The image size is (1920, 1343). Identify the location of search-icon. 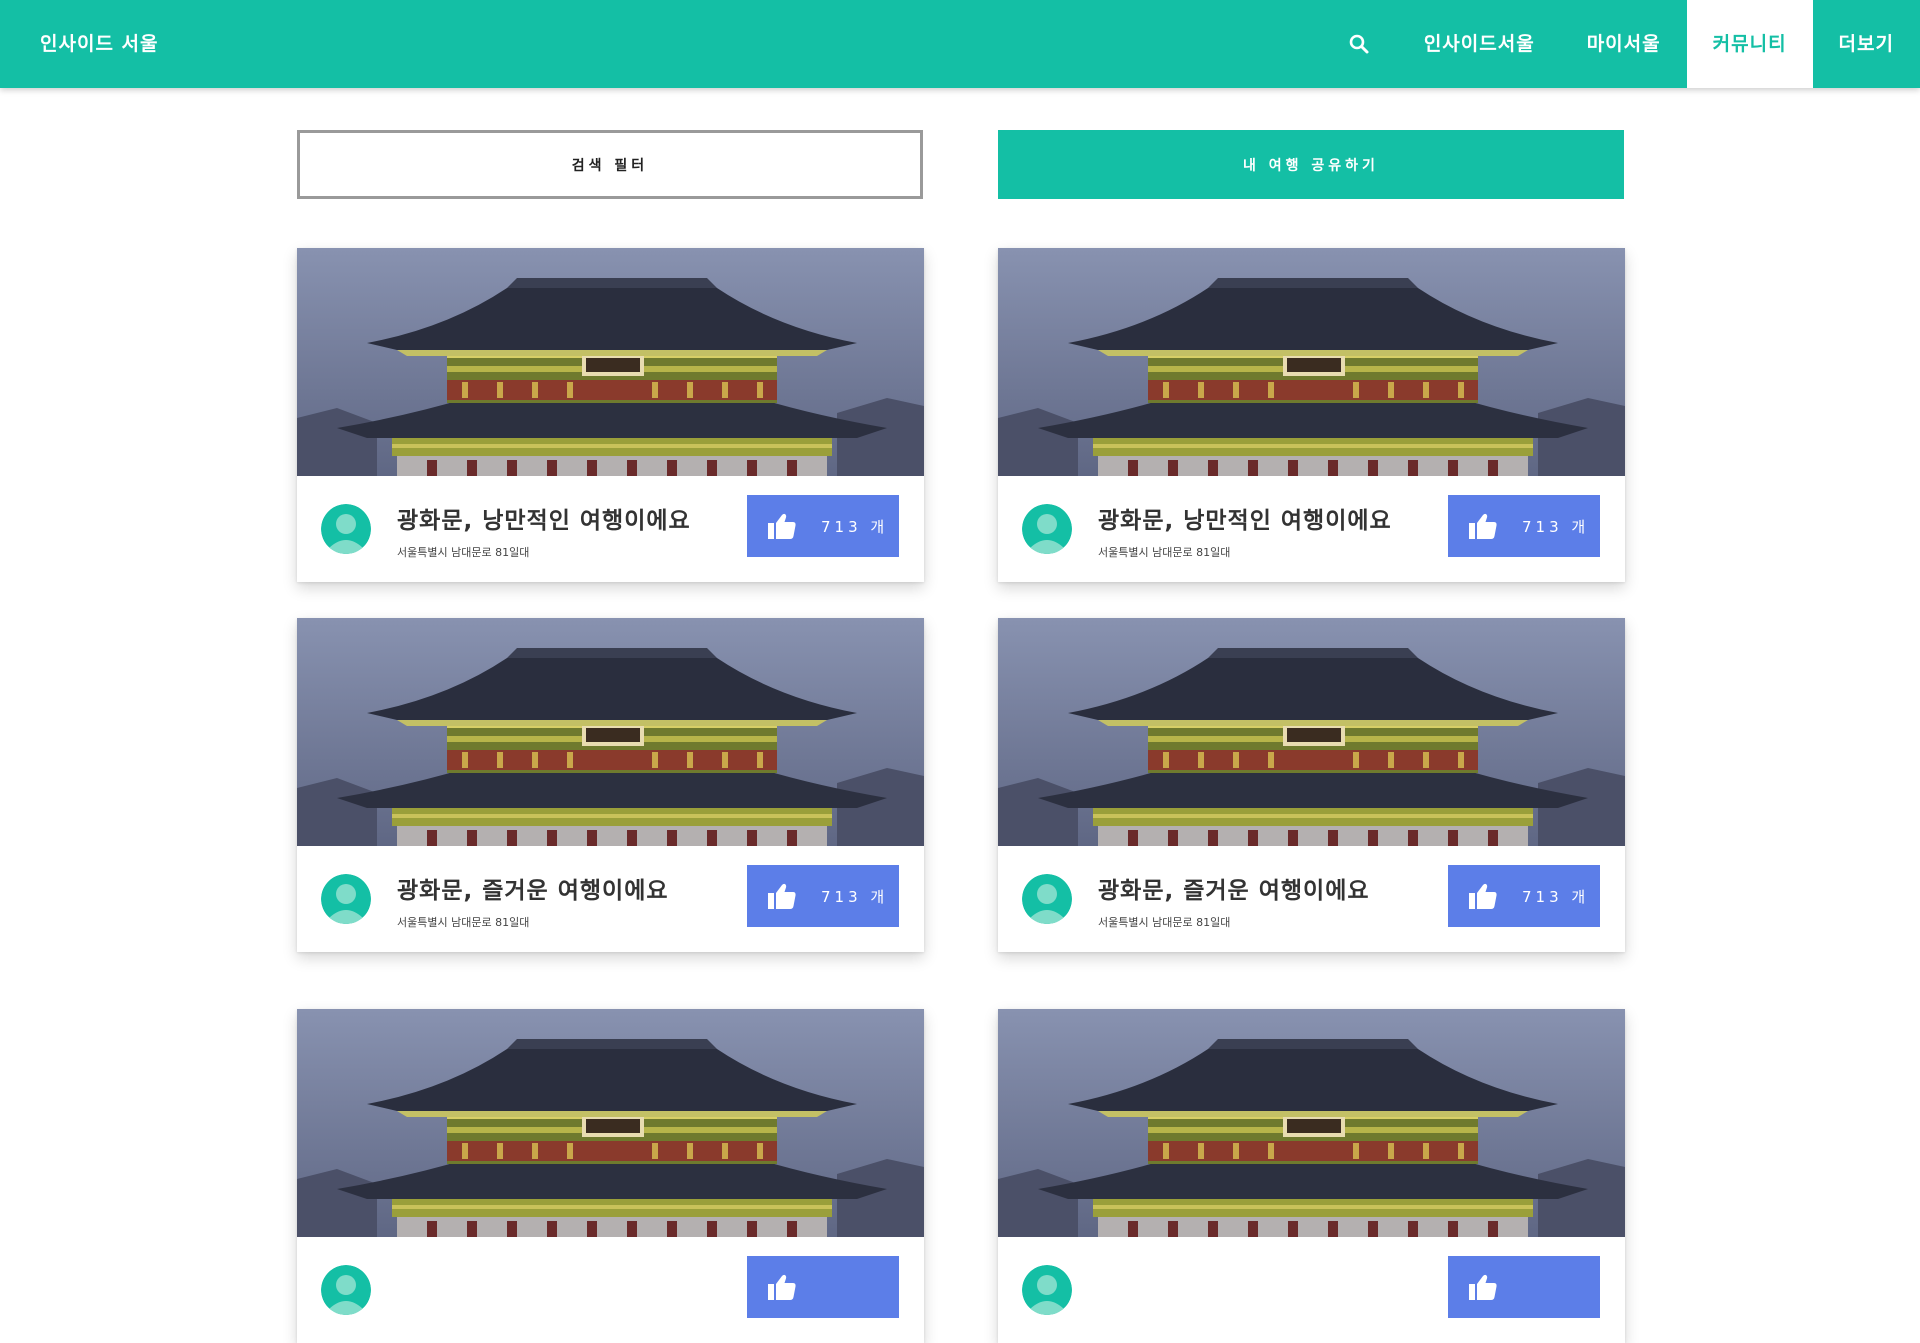
(1359, 44).